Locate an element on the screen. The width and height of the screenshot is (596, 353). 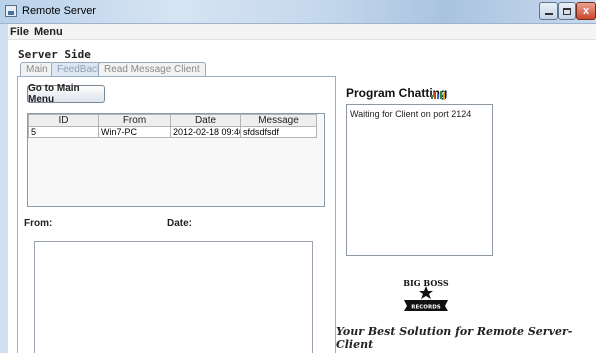
chat-signal-icon is located at coordinates (438, 95).